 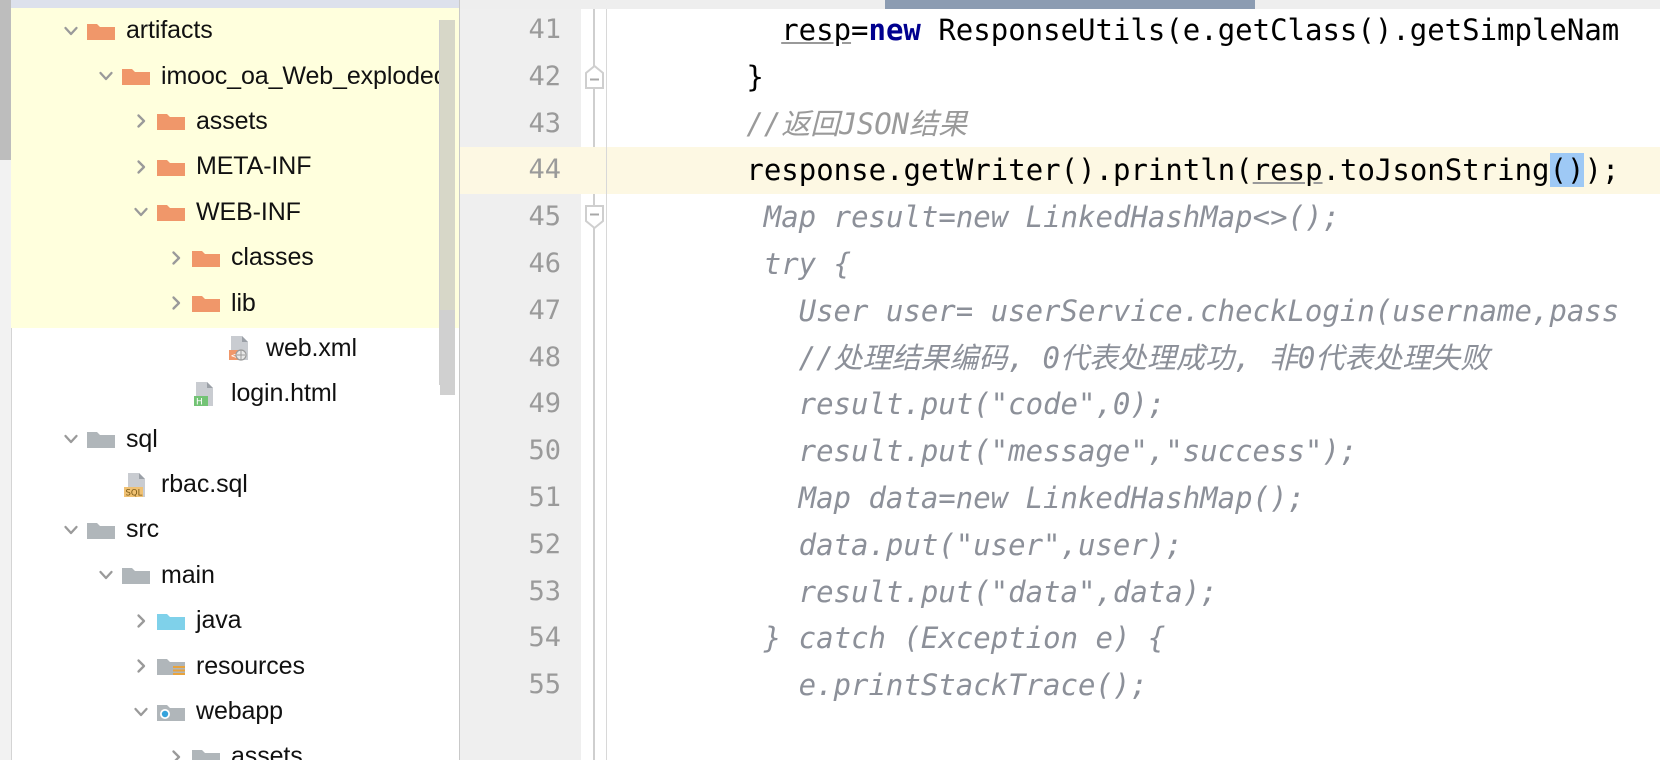 I want to click on tree-item-label: sql, so click(x=142, y=438).